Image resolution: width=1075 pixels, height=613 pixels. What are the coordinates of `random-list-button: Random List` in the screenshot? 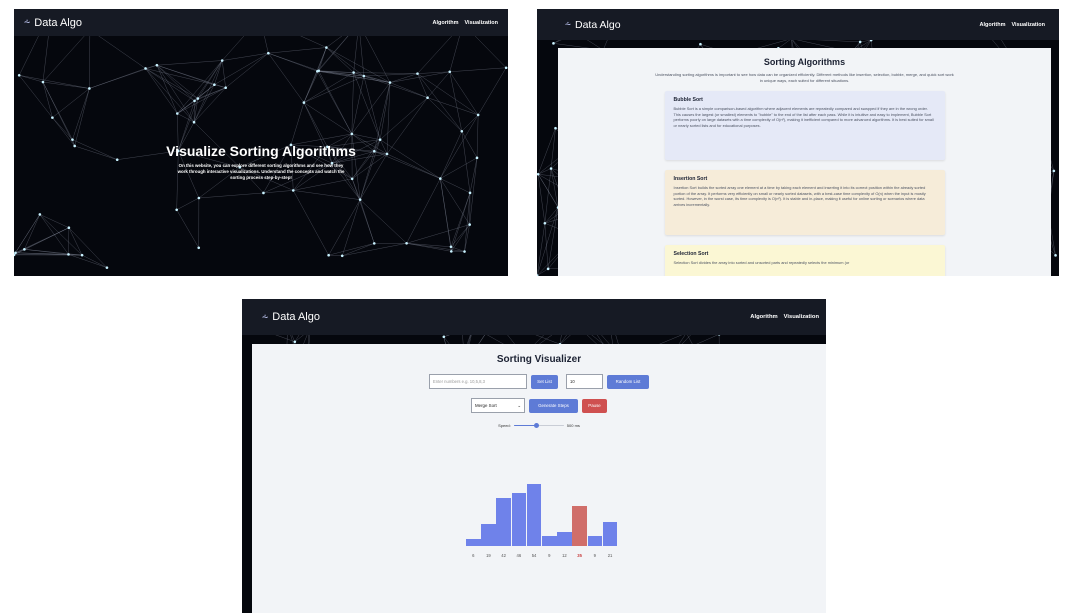 It's located at (628, 381).